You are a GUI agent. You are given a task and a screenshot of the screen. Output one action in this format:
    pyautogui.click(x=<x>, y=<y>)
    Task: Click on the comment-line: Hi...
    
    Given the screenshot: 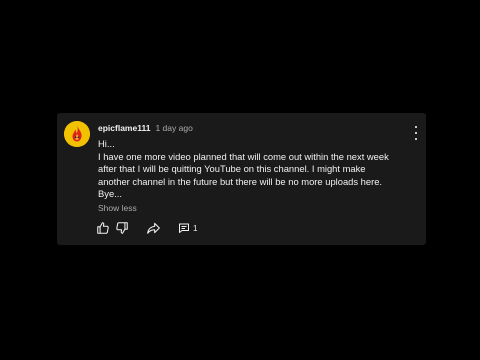 What is the action you would take?
    pyautogui.click(x=106, y=143)
    